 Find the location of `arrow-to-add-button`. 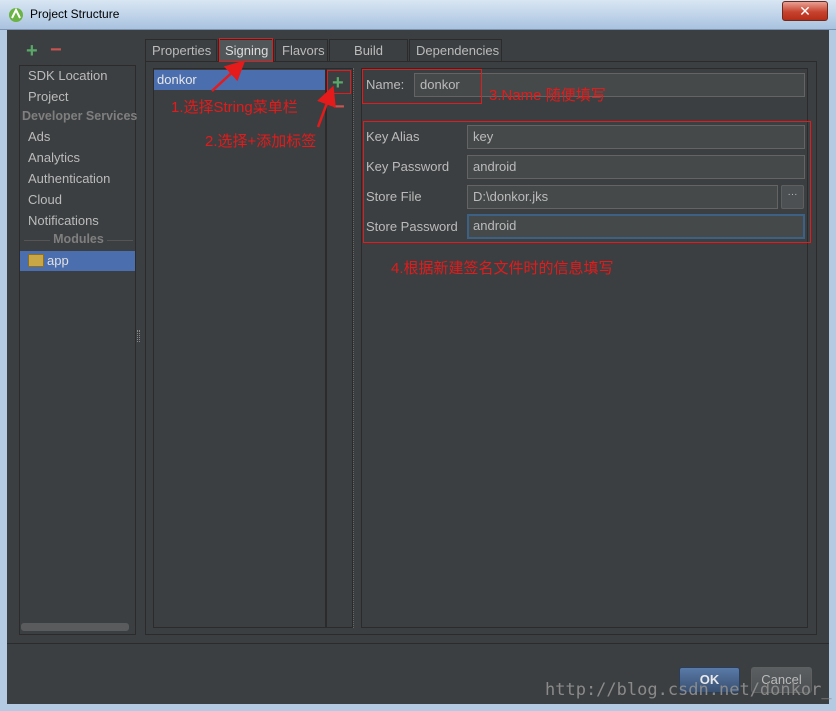

arrow-to-add-button is located at coordinates (326, 106).